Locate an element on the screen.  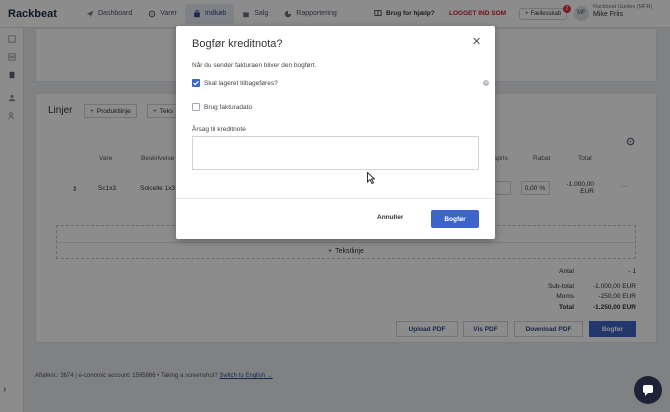
invoice-date-checkbox is located at coordinates (196, 107).